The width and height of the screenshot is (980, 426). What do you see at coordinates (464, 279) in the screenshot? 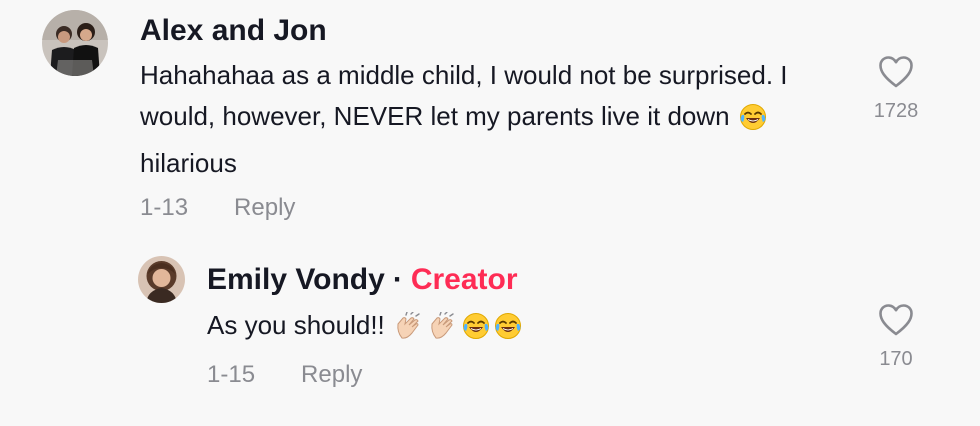
I see `creator-badge: Creator` at bounding box center [464, 279].